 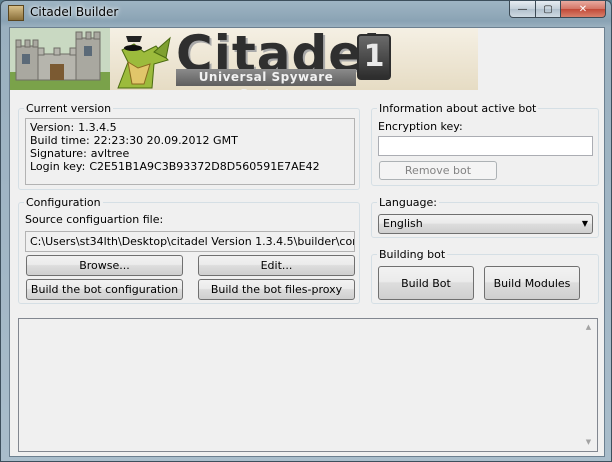 I want to click on build-config-button: Build the bot configuration, so click(x=104, y=289).